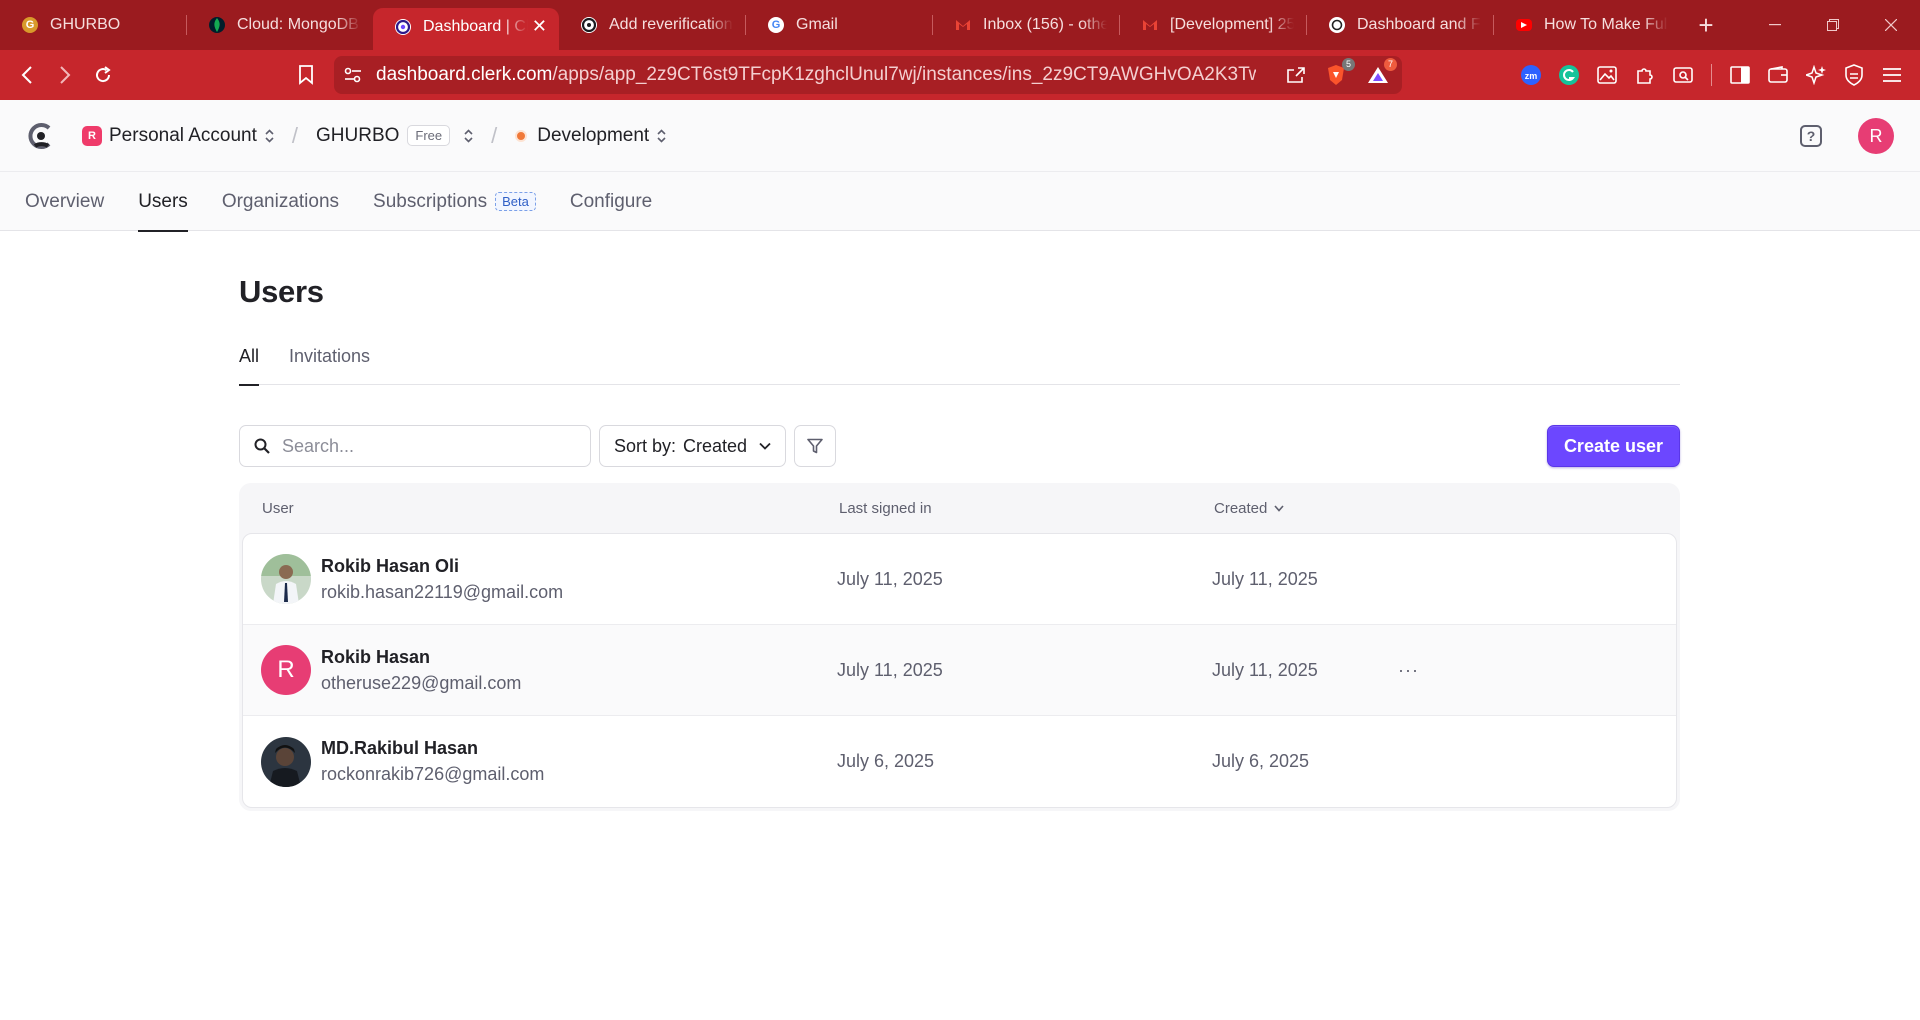 This screenshot has width=1920, height=1020. Describe the element at coordinates (539, 26) in the screenshot. I see `close-icon: ✕` at that location.